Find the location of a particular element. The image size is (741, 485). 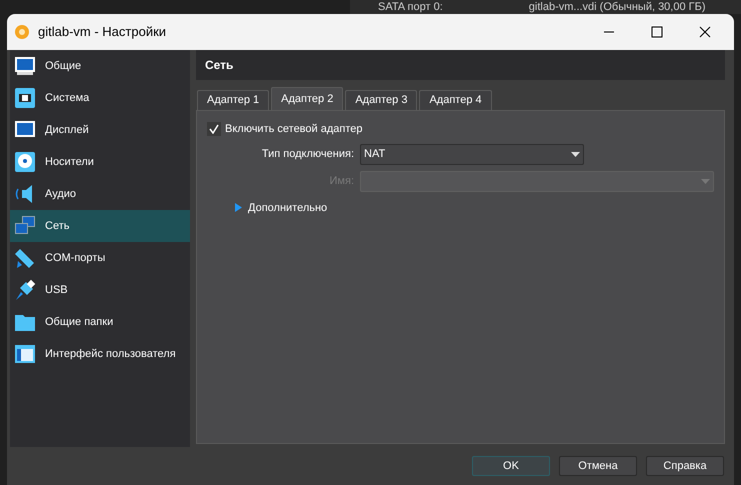

sidebar-item: USB is located at coordinates (100, 290).